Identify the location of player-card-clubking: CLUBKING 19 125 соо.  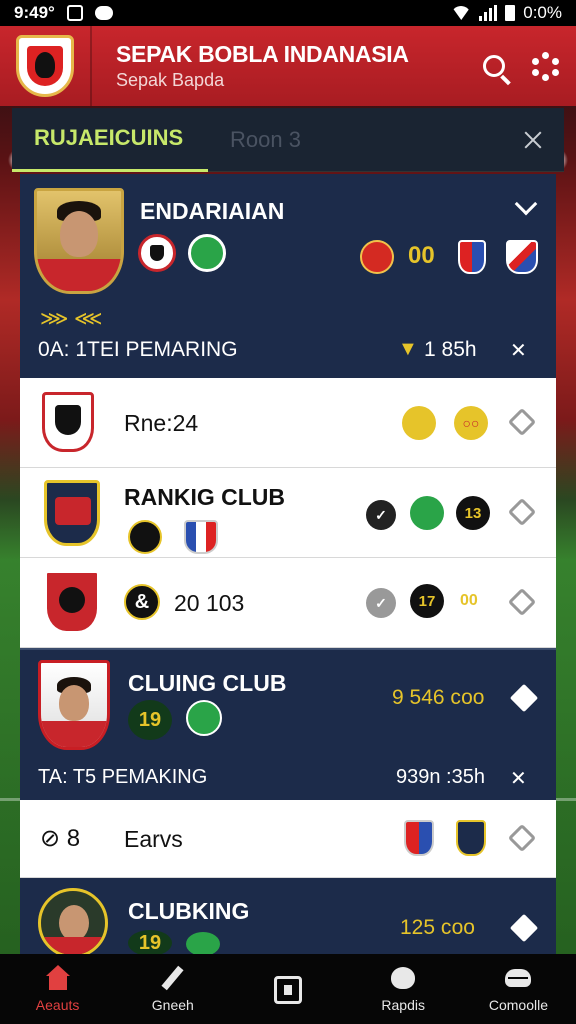
(288, 918).